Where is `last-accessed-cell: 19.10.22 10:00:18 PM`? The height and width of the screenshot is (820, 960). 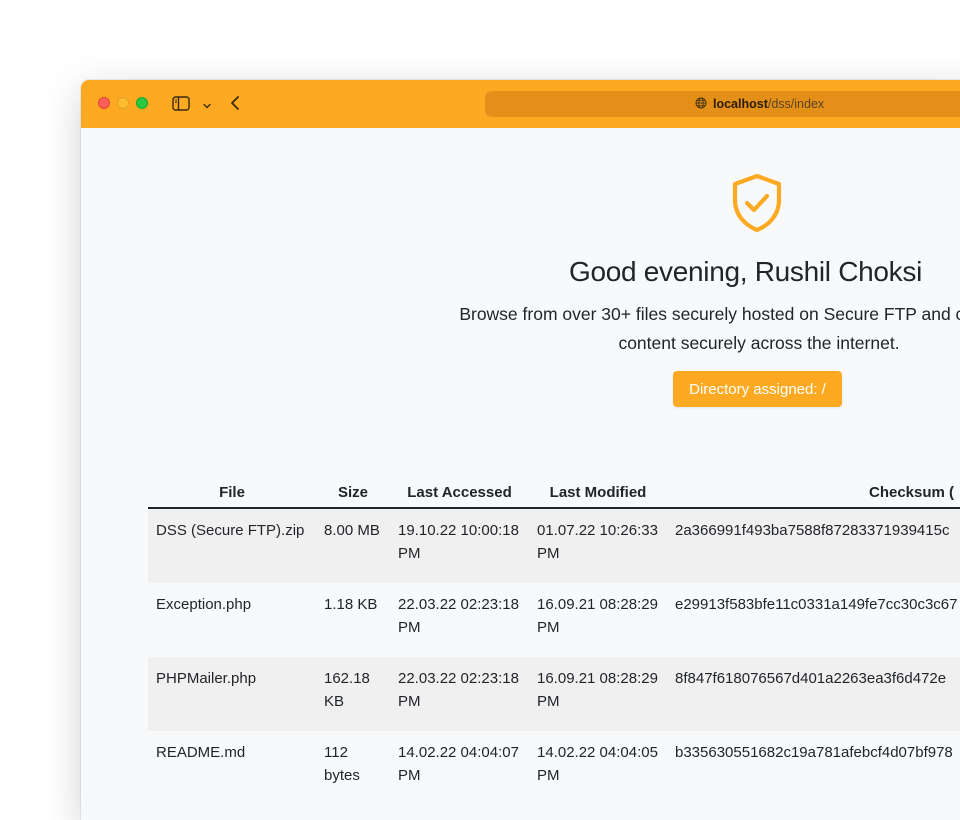
last-accessed-cell: 19.10.22 10:00:18 PM is located at coordinates (459, 545).